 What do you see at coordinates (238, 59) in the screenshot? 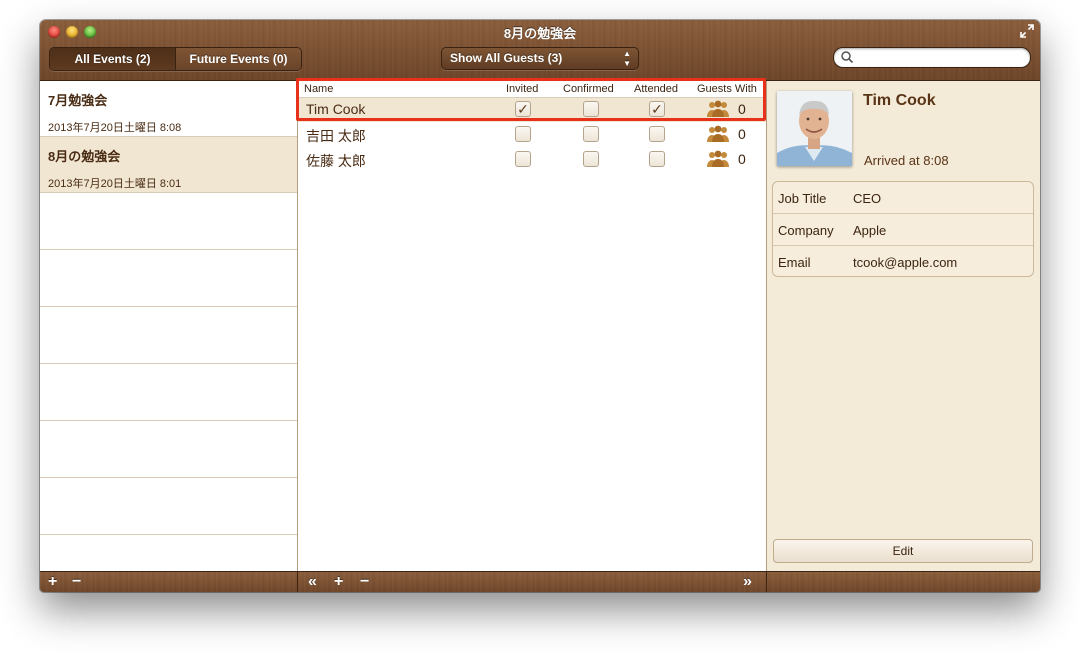
I see `tab-future-events: Future Events (0)` at bounding box center [238, 59].